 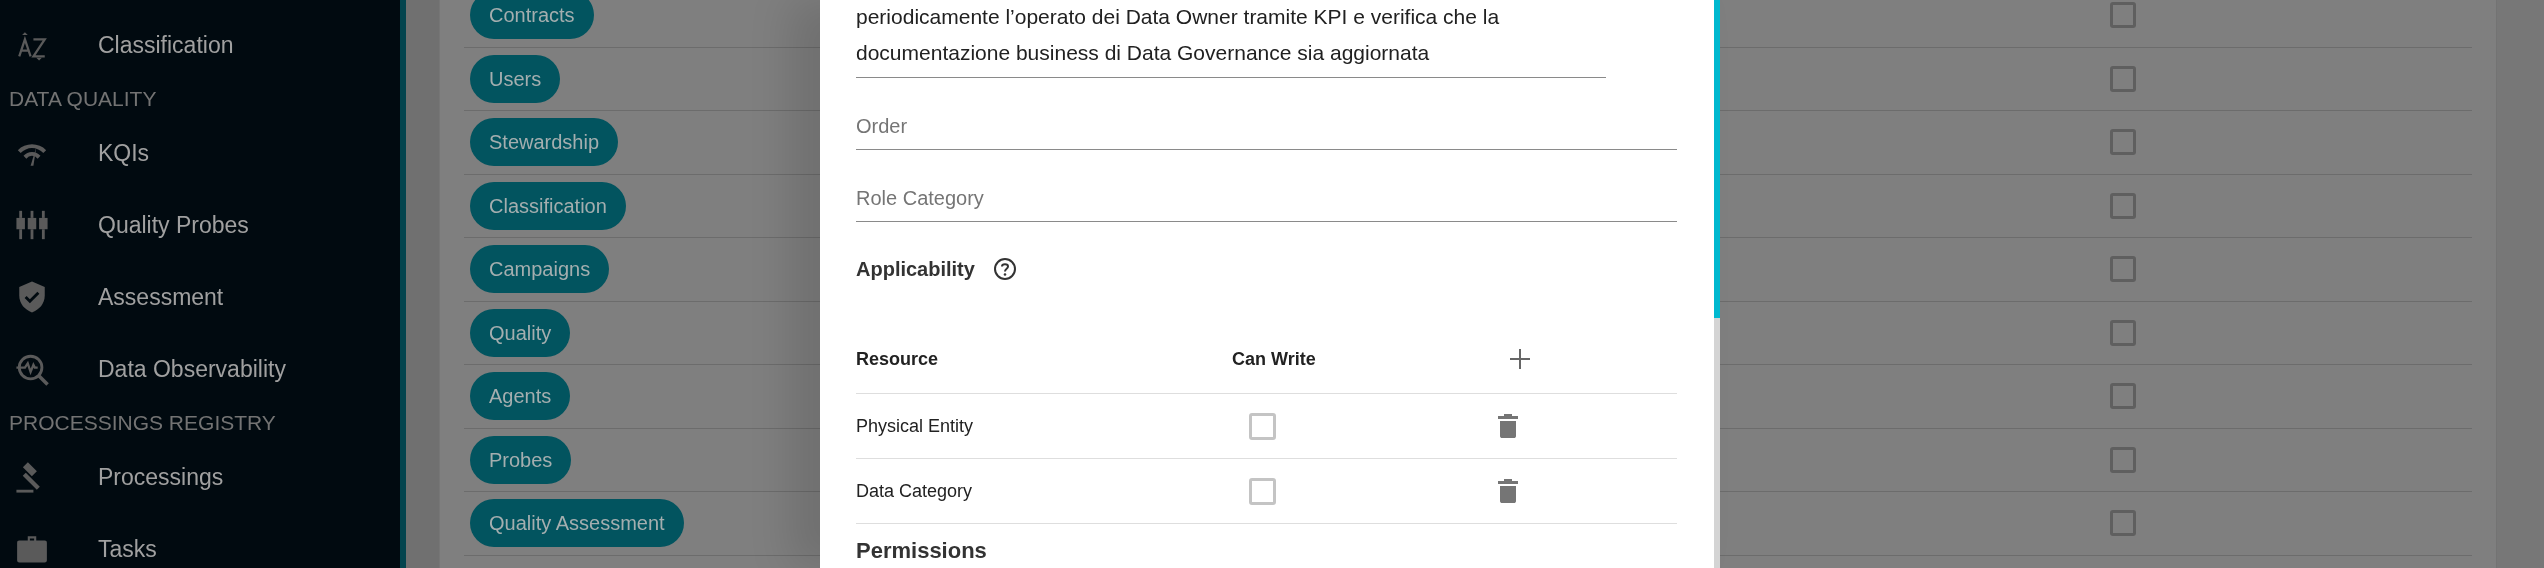 I want to click on tag-chip: Classification, so click(x=548, y=205).